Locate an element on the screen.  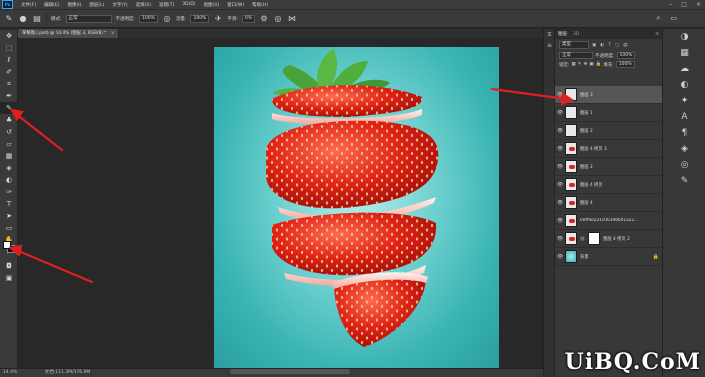
layer-opacity-field: 100% is located at coordinates (626, 55).